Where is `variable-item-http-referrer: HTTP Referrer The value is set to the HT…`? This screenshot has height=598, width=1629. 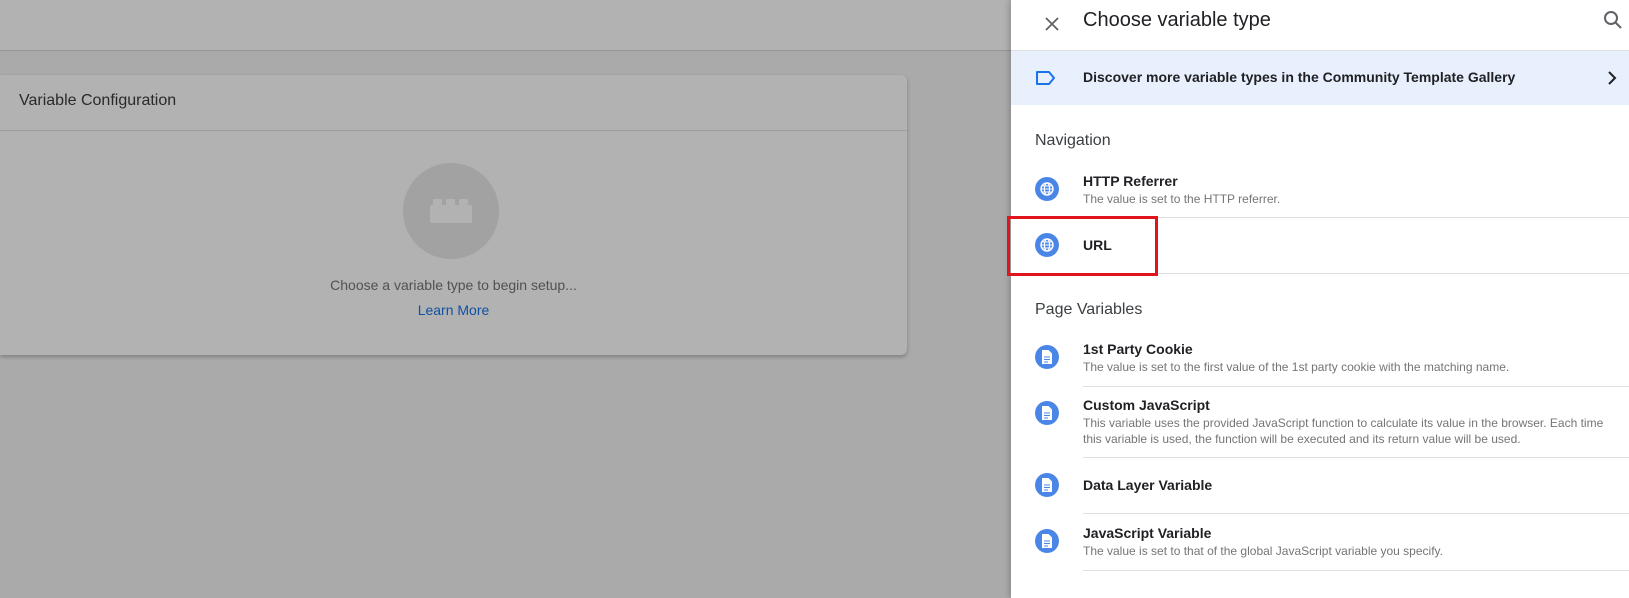 variable-item-http-referrer: HTTP Referrer The value is set to the HT… is located at coordinates (1320, 190).